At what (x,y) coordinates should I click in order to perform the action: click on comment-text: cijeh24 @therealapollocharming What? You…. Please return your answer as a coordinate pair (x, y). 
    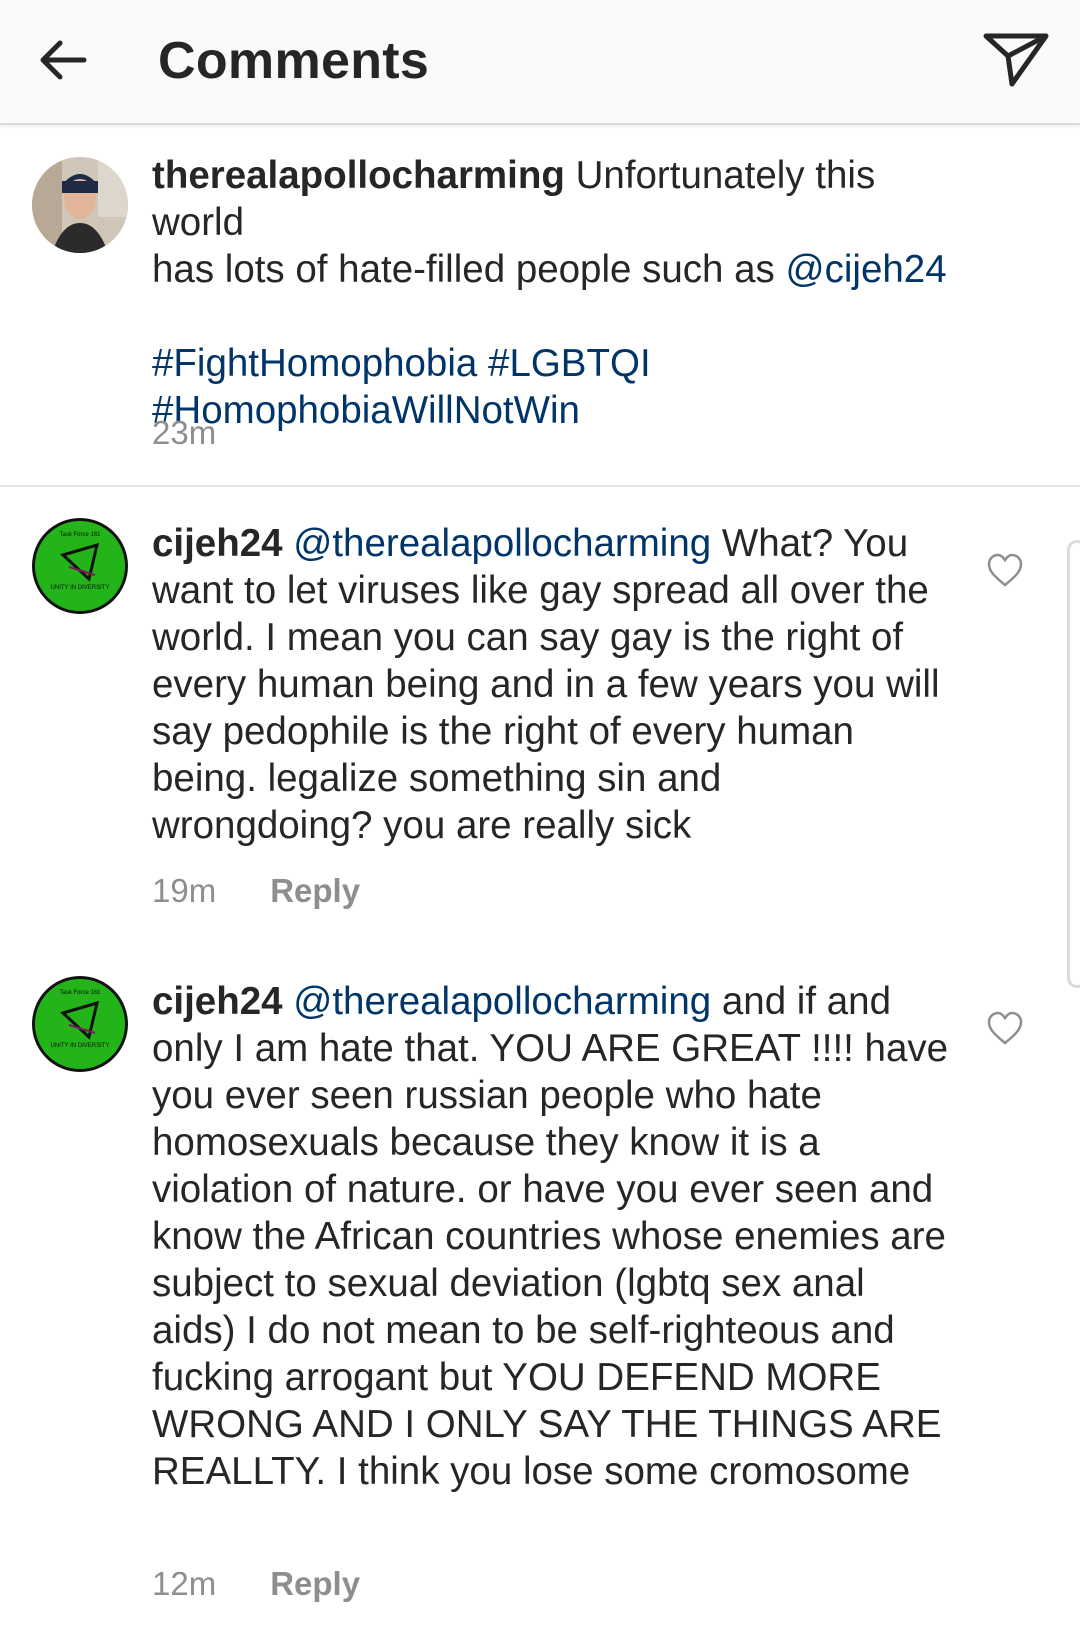
    Looking at the image, I should click on (552, 684).